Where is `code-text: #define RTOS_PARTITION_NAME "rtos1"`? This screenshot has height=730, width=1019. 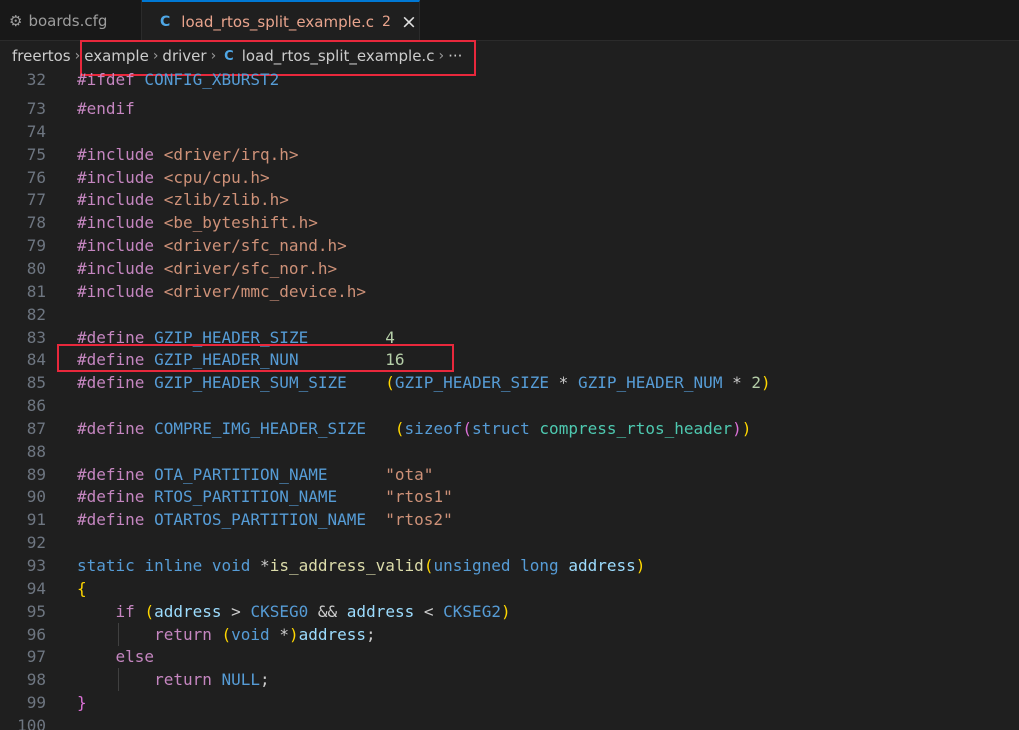 code-text: #define RTOS_PARTITION_NAME "rtos1" is located at coordinates (265, 497).